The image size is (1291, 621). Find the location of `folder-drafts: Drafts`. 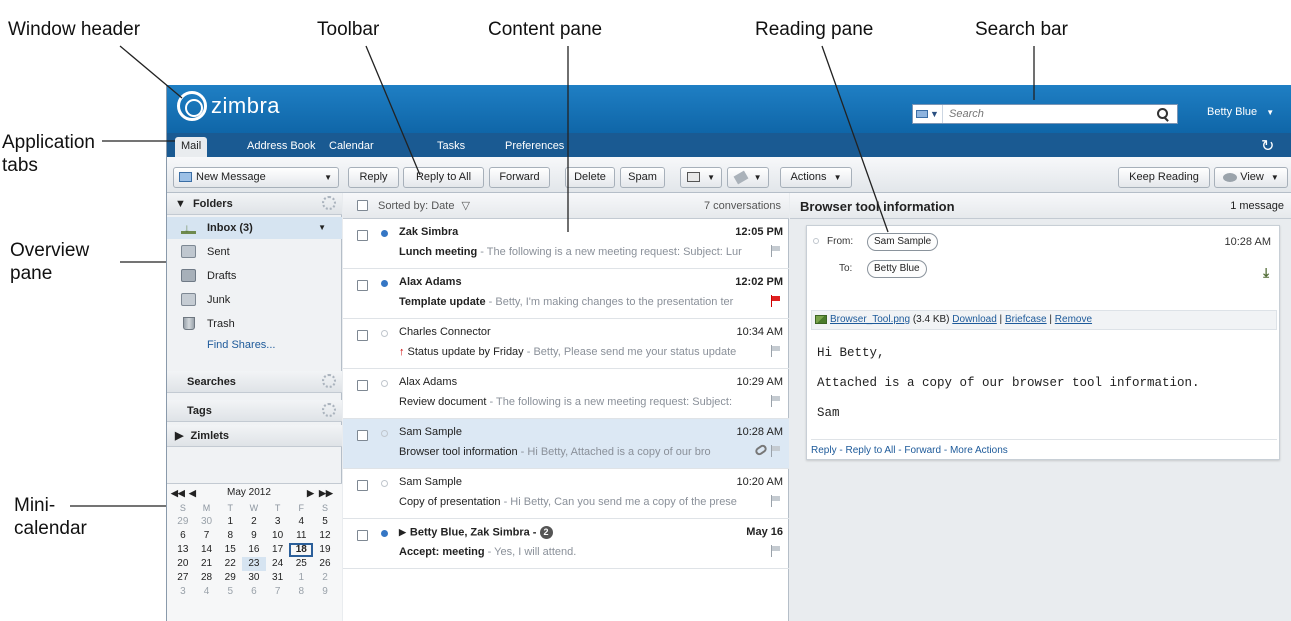

folder-drafts: Drafts is located at coordinates (254, 276).